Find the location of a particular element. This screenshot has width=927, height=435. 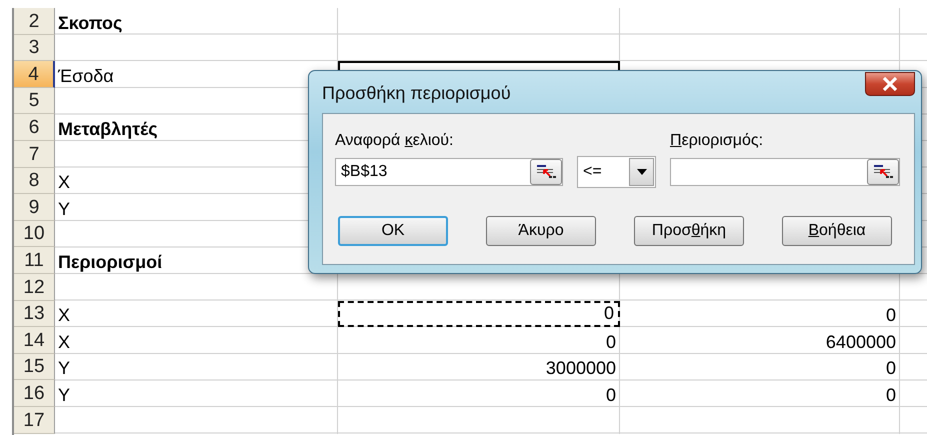

field-label: Περιορισμός: is located at coordinates (717, 140).